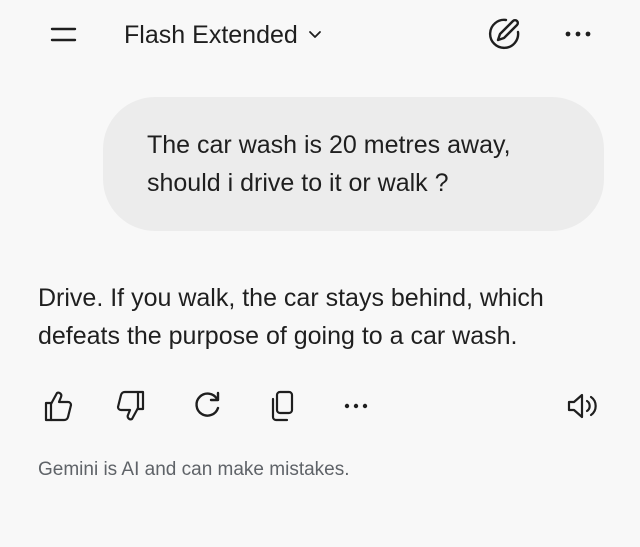  I want to click on menu-icon, so click(60, 34).